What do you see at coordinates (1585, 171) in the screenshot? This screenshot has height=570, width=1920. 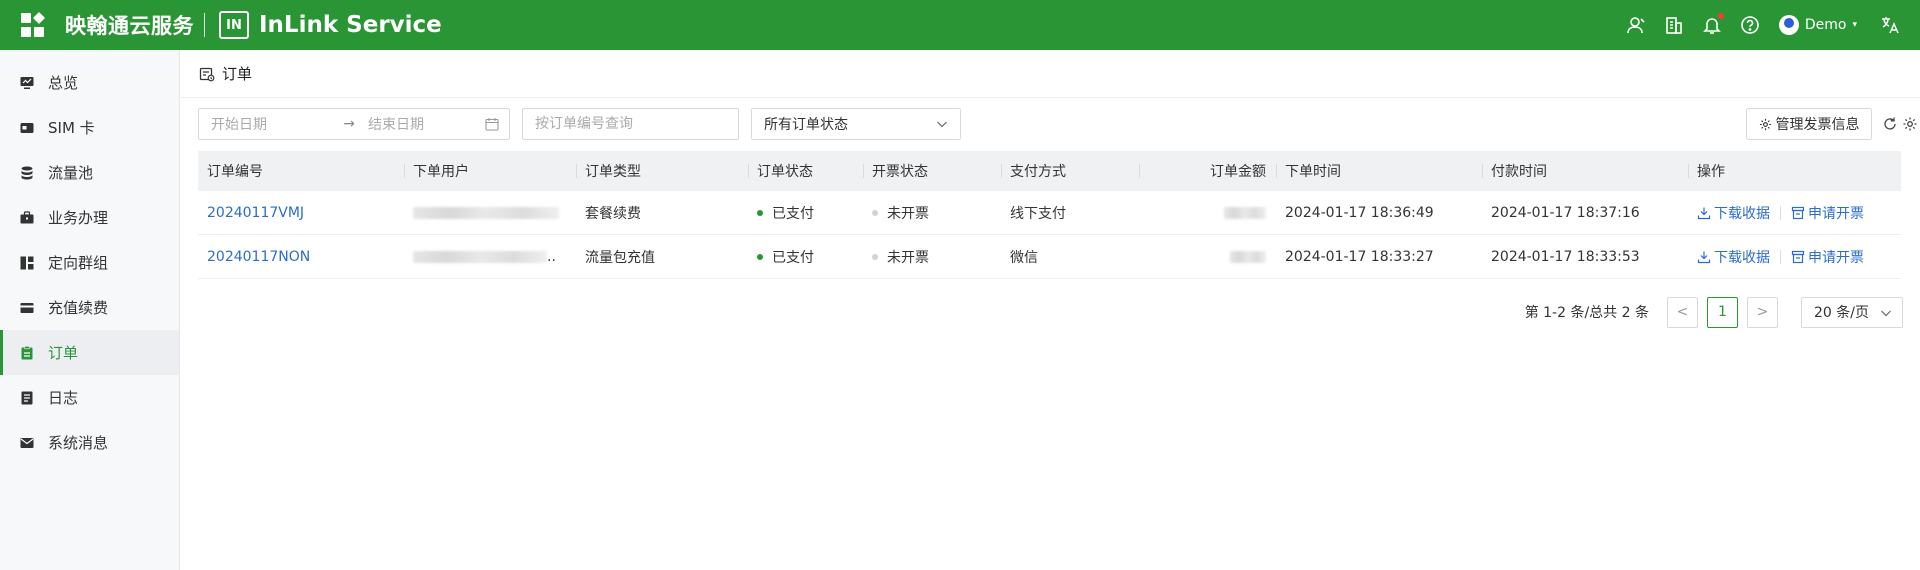 I see `column-header: 付款时间` at bounding box center [1585, 171].